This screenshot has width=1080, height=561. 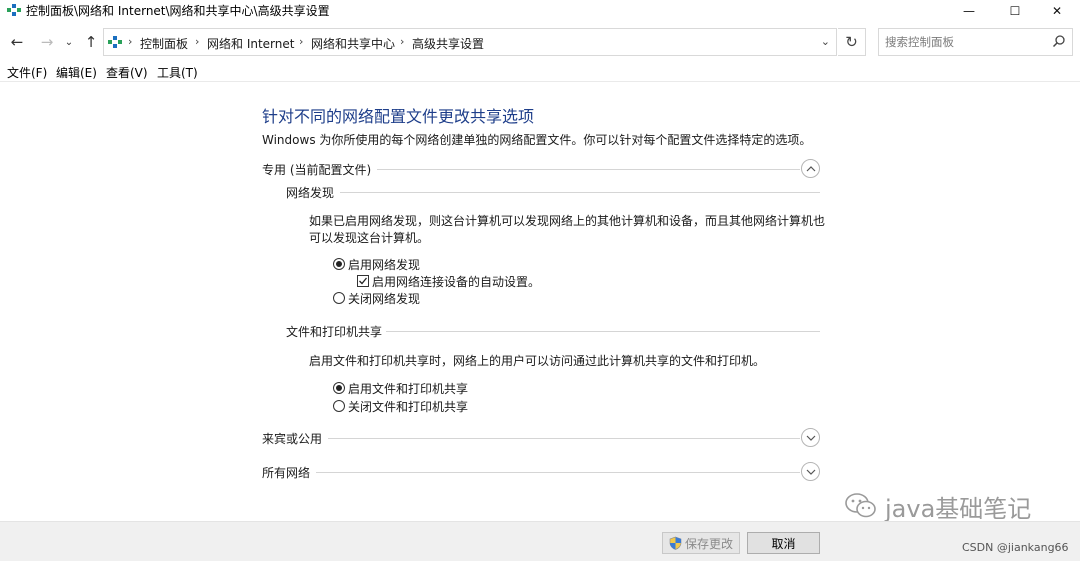 What do you see at coordinates (310, 193) in the screenshot?
I see `network-discovery-title: 网络发现` at bounding box center [310, 193].